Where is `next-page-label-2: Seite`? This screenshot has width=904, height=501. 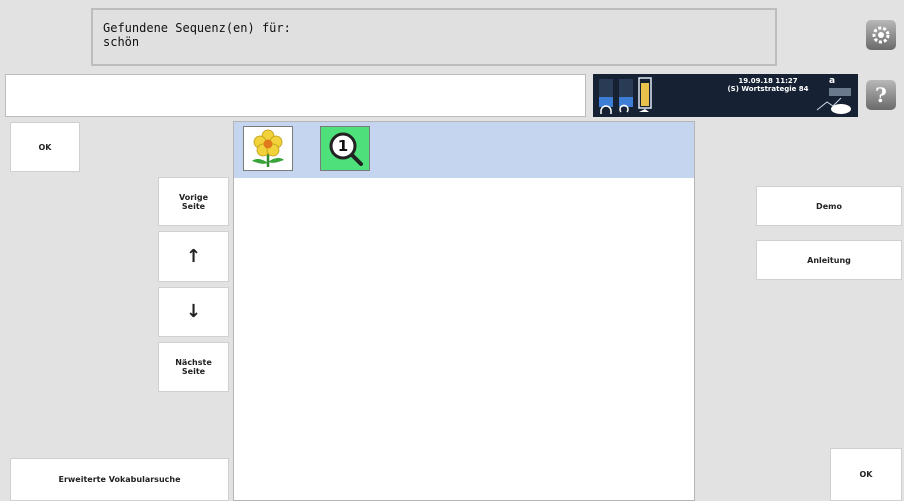
next-page-label-2: Seite is located at coordinates (193, 371).